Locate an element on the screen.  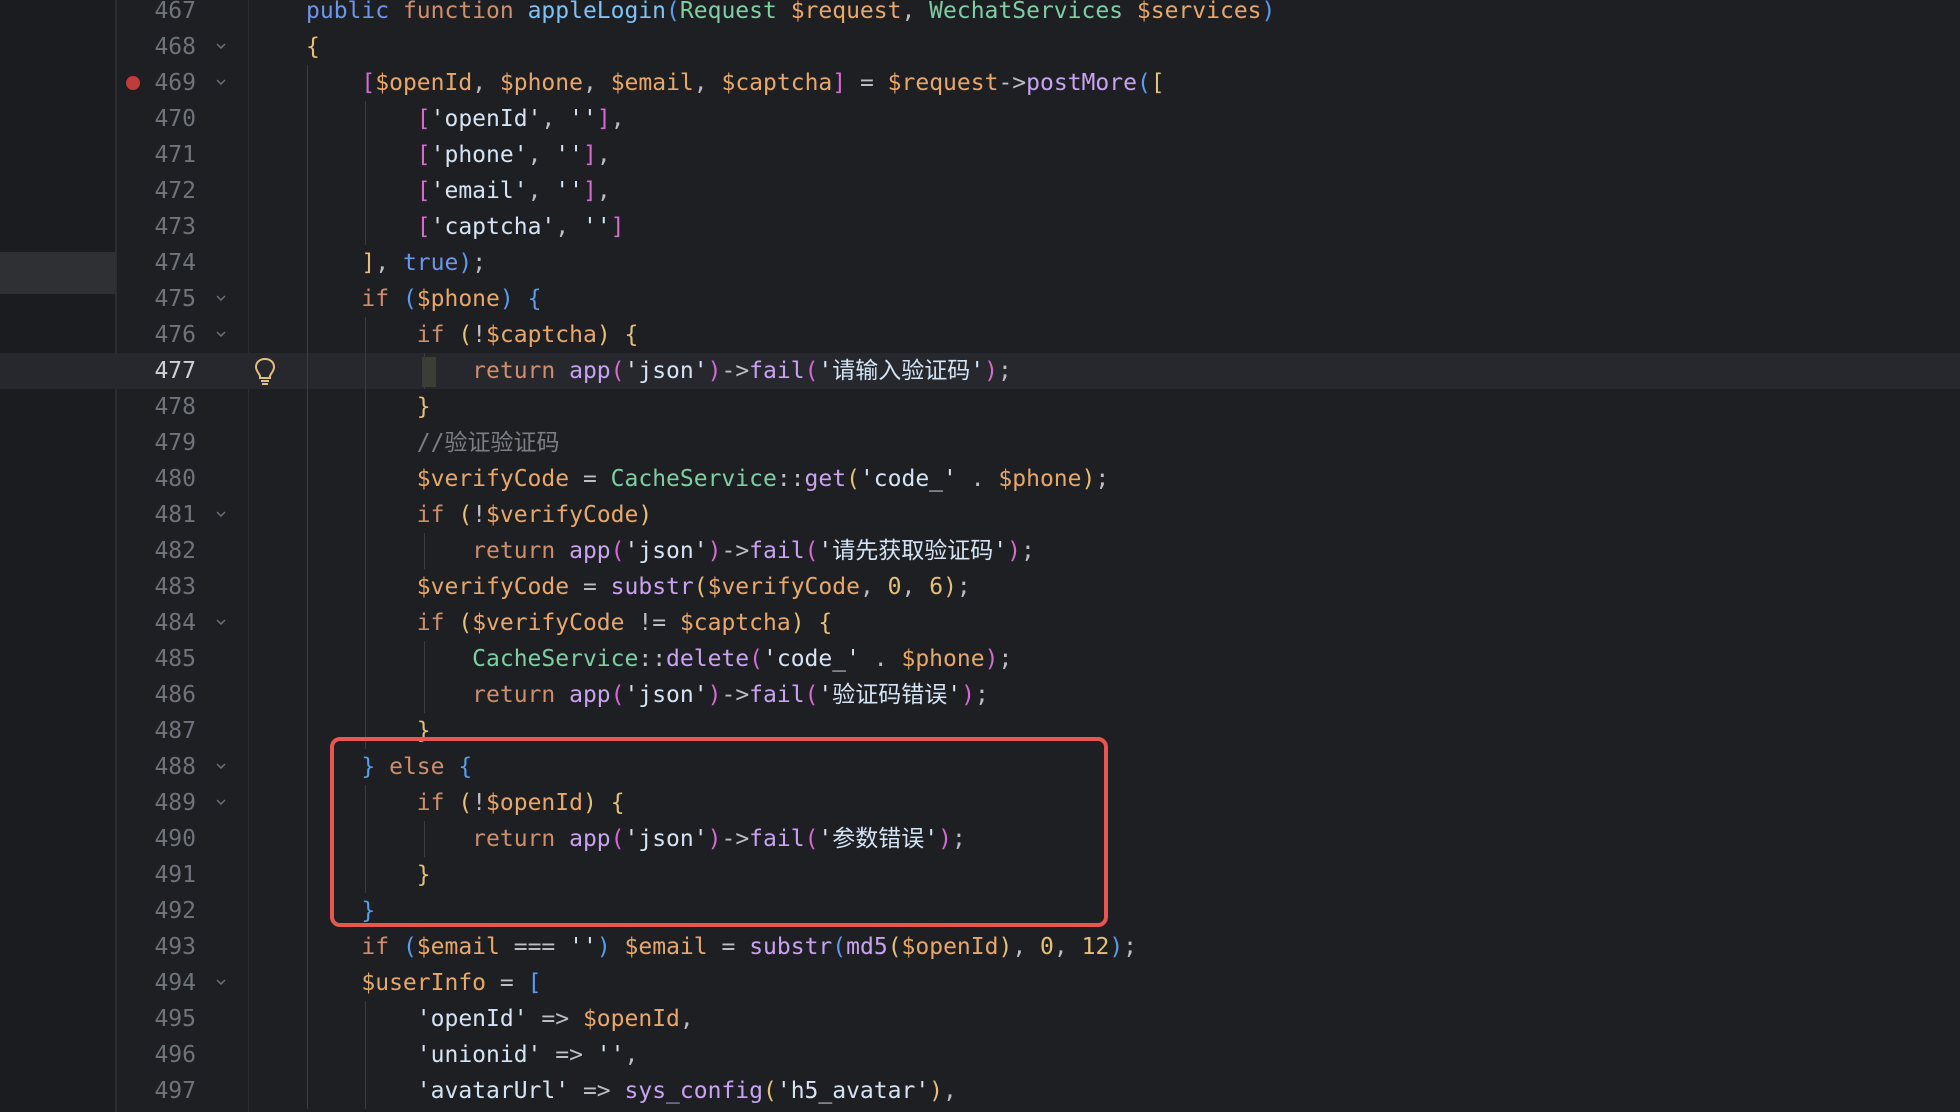
line-number: 481 is located at coordinates (156, 515).